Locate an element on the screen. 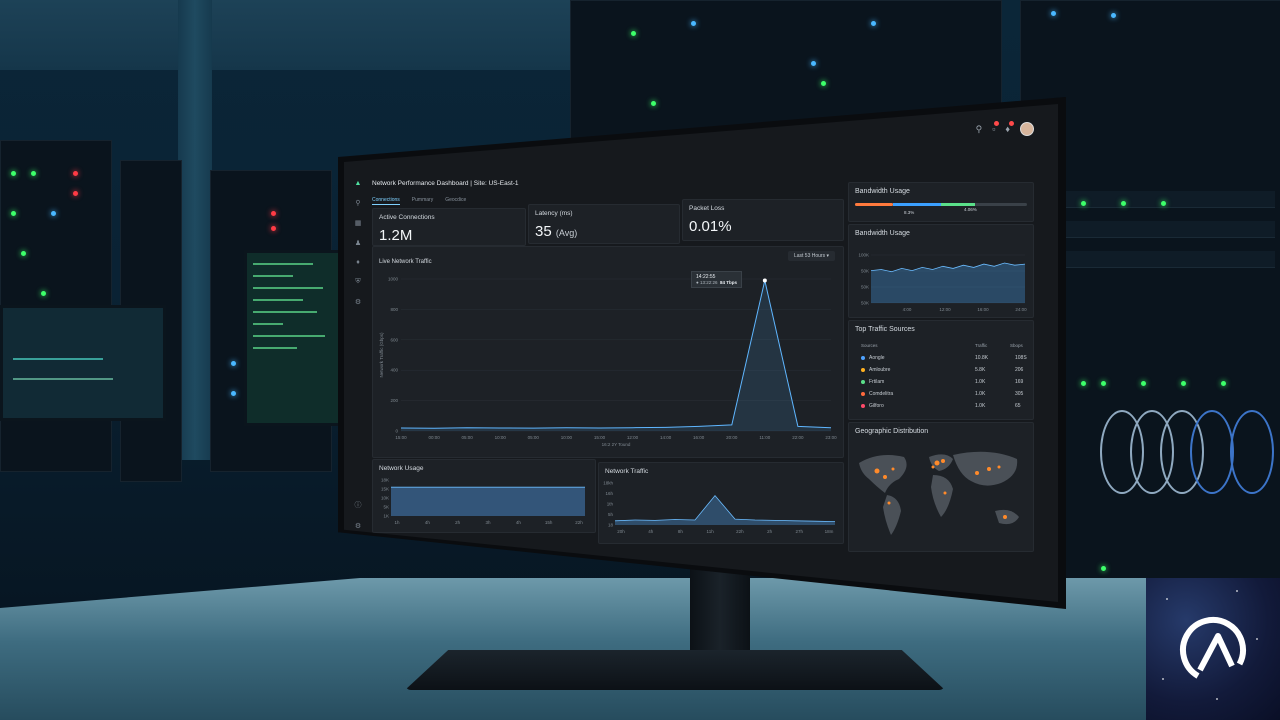  x-tick-label: 12:00 is located at coordinates (945, 309).